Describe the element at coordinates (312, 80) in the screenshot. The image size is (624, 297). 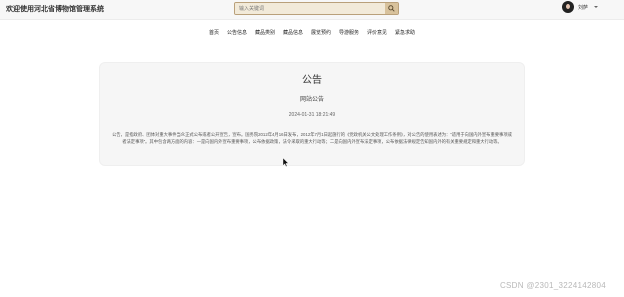
I see `page-title: 公告` at that location.